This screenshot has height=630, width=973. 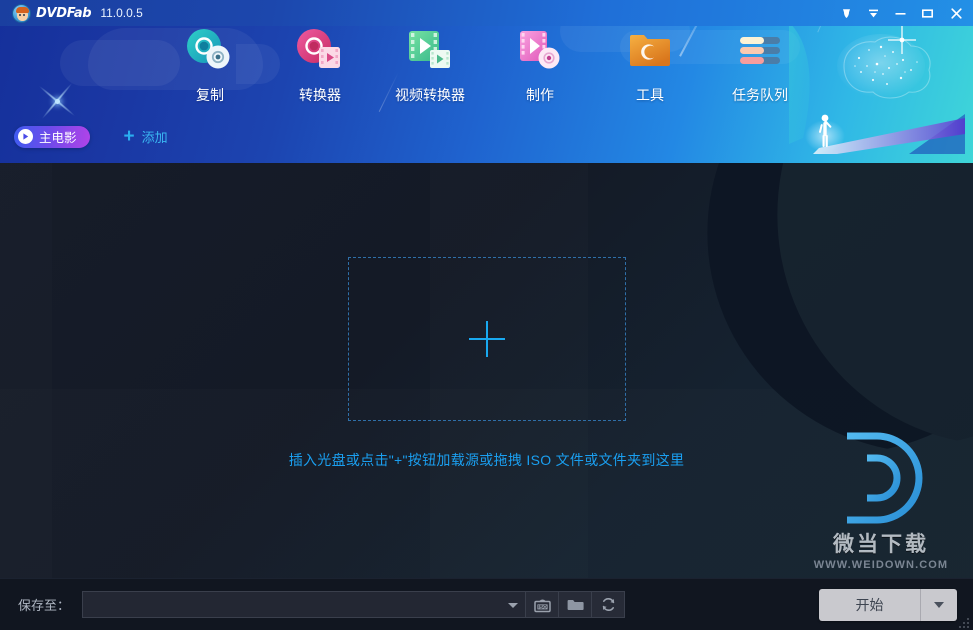 I want to click on iso-output-button: ISO, so click(x=543, y=604).